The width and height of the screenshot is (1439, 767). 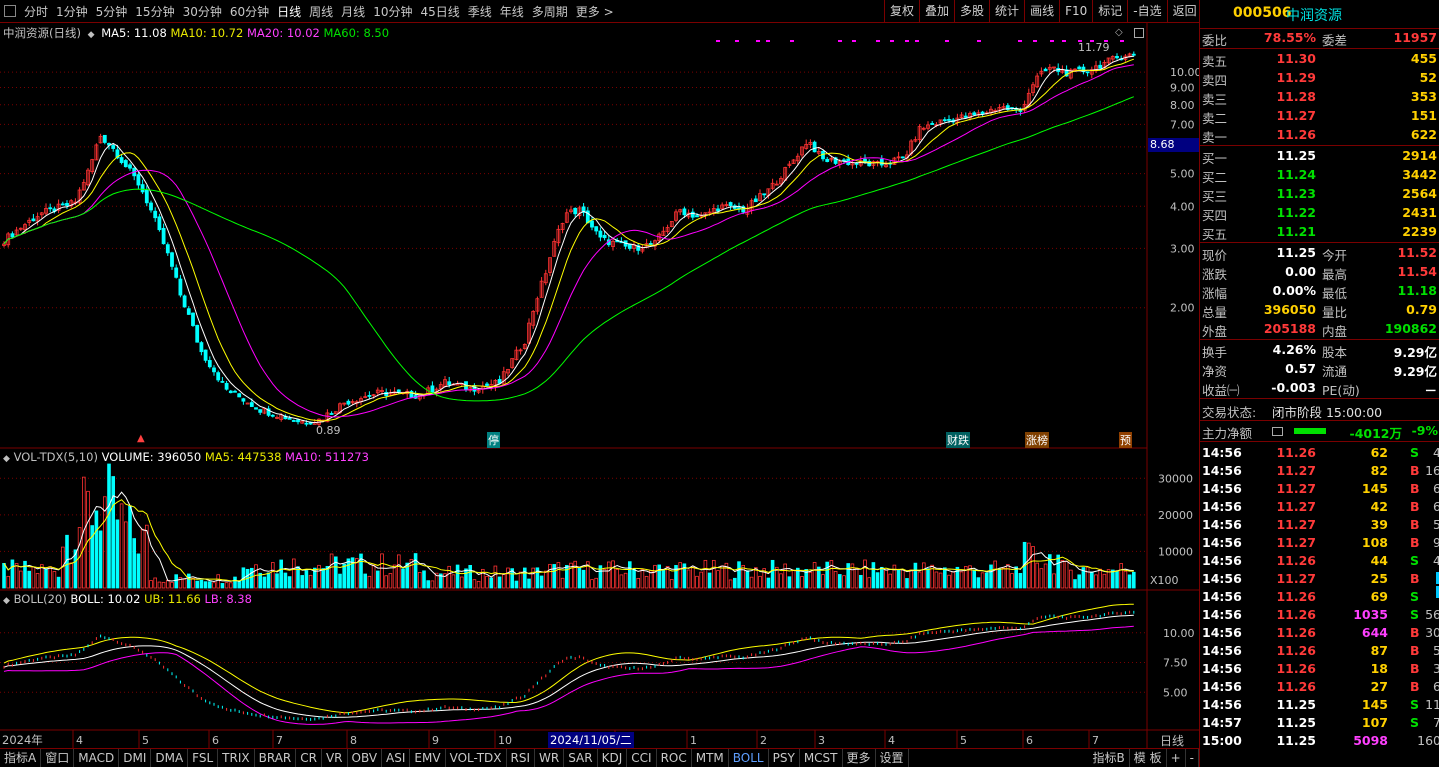 What do you see at coordinates (289, 11) in the screenshot?
I see `period-tab: 日线` at bounding box center [289, 11].